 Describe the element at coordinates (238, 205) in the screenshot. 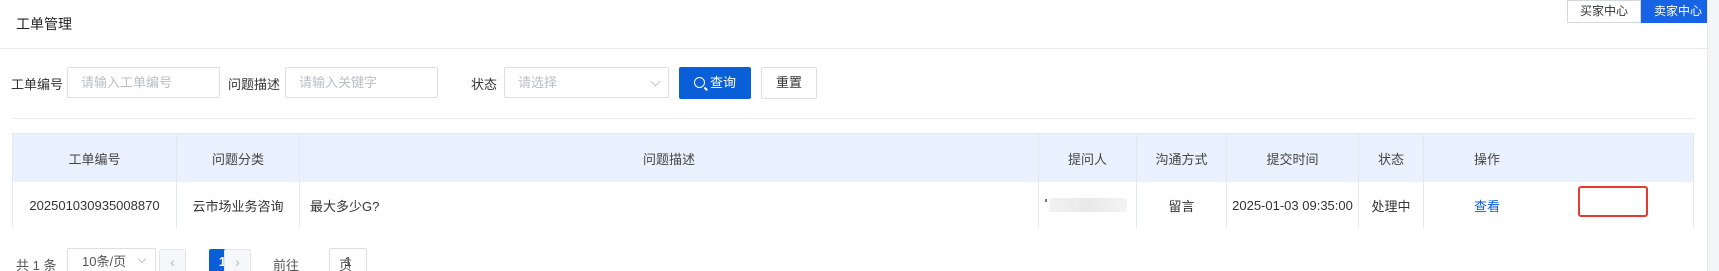

I see `category-cell: 云市场业务咨询` at that location.